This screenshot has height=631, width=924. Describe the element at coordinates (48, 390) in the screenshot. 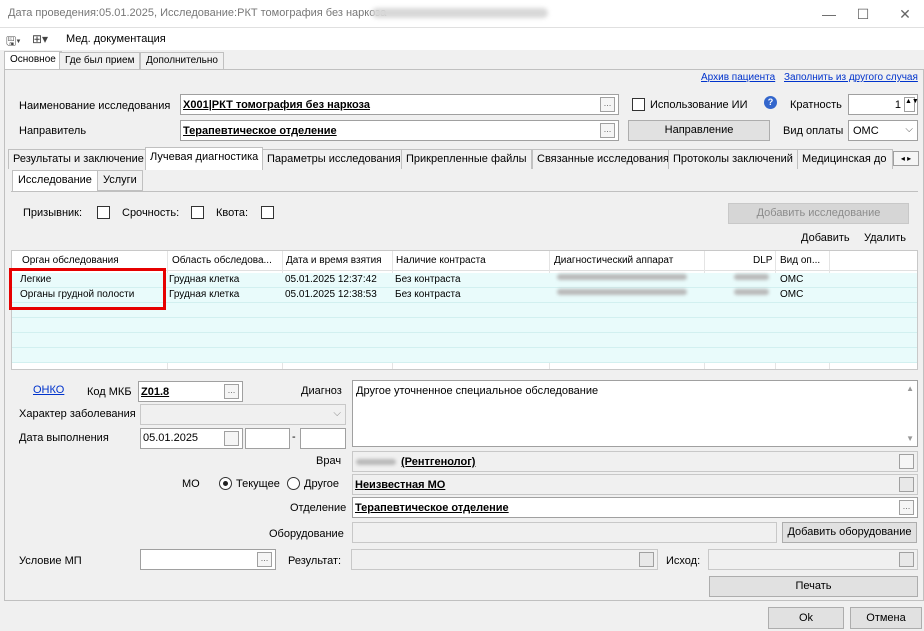

I see `onko-link: ОНКО` at that location.